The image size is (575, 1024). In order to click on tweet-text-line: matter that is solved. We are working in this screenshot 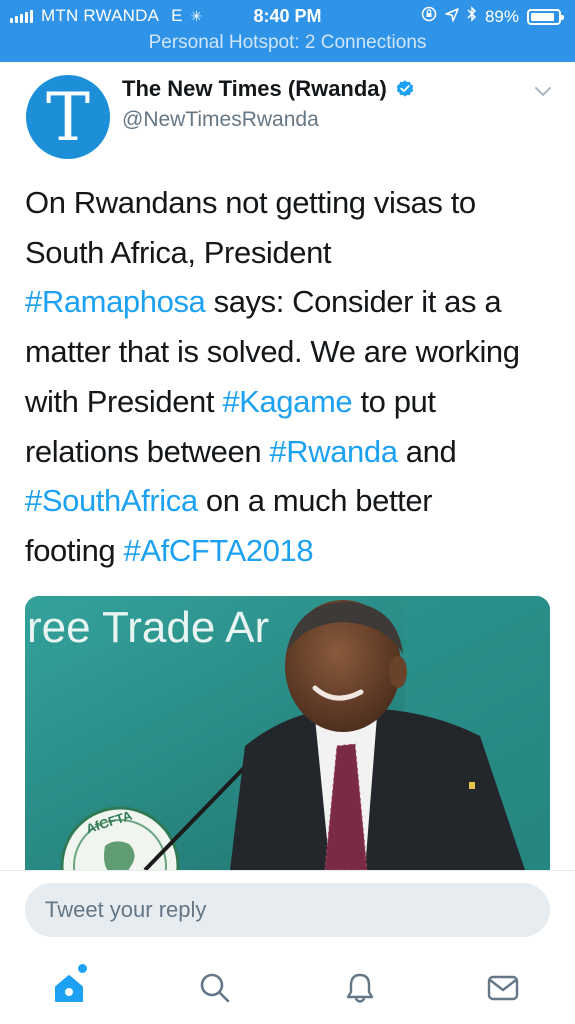, I will do `click(290, 352)`.